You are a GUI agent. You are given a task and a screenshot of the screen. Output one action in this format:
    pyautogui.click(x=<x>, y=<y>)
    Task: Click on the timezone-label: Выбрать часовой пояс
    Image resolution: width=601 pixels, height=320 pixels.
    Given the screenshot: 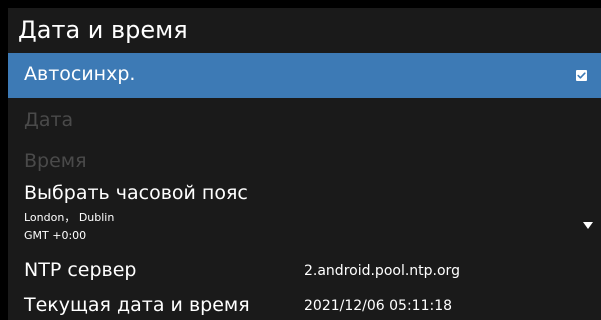 What is the action you would take?
    pyautogui.click(x=136, y=193)
    